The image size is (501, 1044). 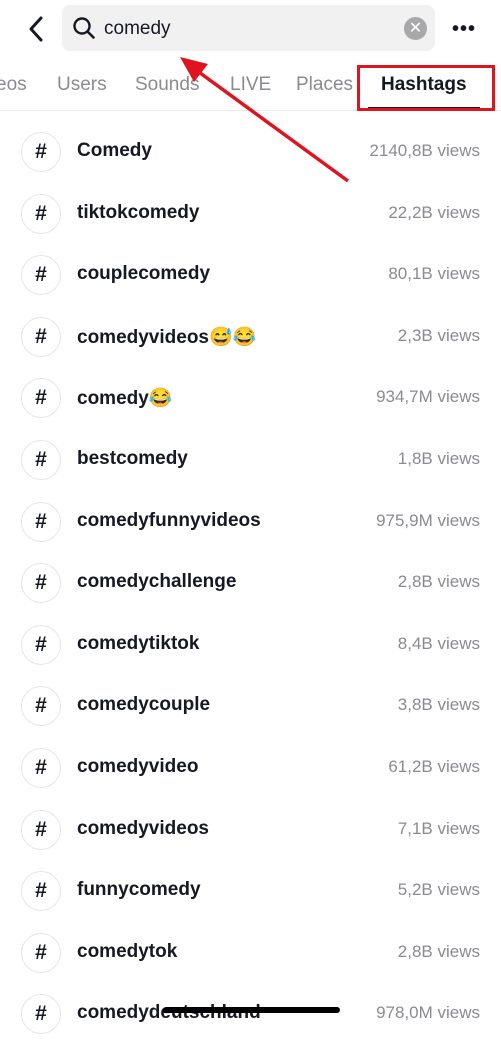 What do you see at coordinates (114, 150) in the screenshot?
I see `hashtag-name: Comedy` at bounding box center [114, 150].